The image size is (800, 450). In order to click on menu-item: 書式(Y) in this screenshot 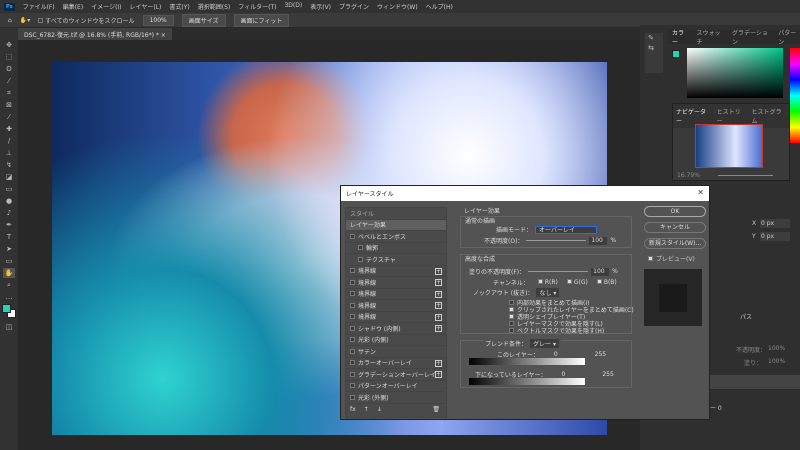, I will do `click(179, 6)`.